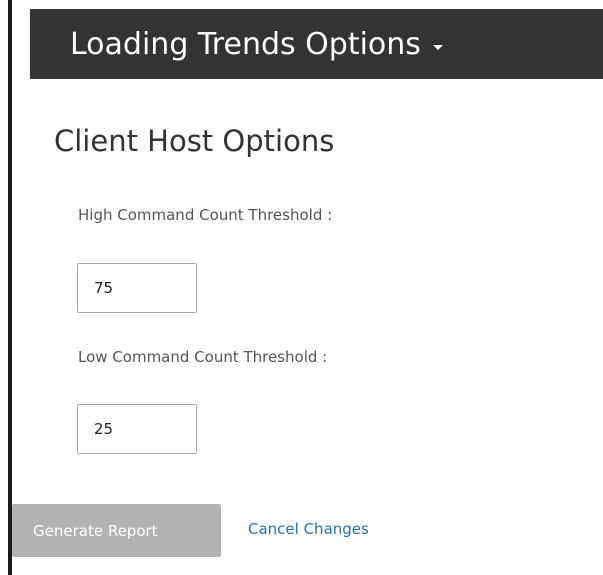 The height and width of the screenshot is (575, 603). I want to click on cancel-changes-link: Cancel Changes, so click(308, 529).